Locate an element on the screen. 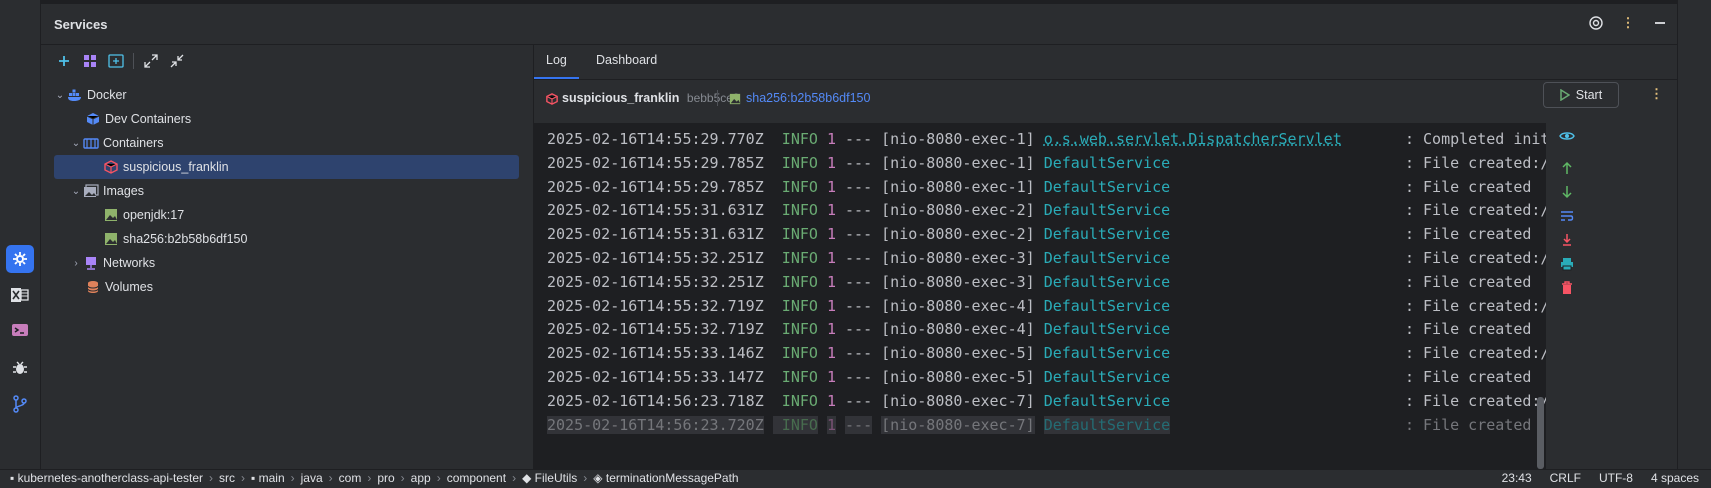 Image resolution: width=1711 pixels, height=488 pixels. services-title-bar: Services ⋮ is located at coordinates (859, 24).